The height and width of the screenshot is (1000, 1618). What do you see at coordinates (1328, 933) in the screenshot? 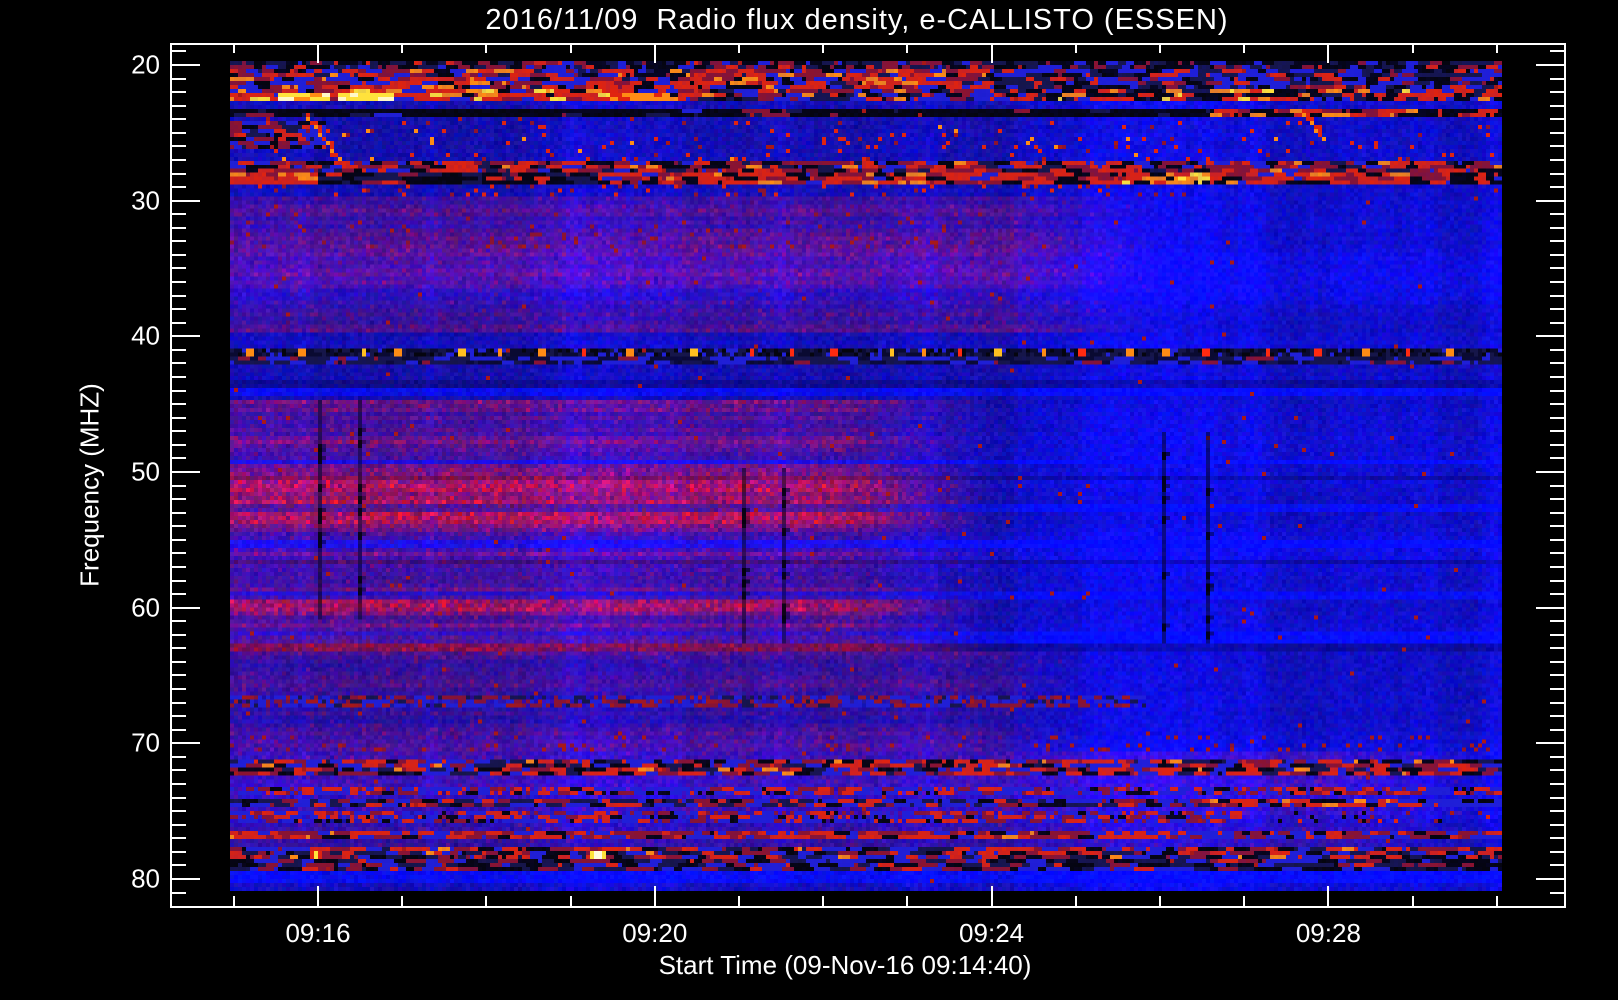
I see `x-tick-label: 09:28` at bounding box center [1328, 933].